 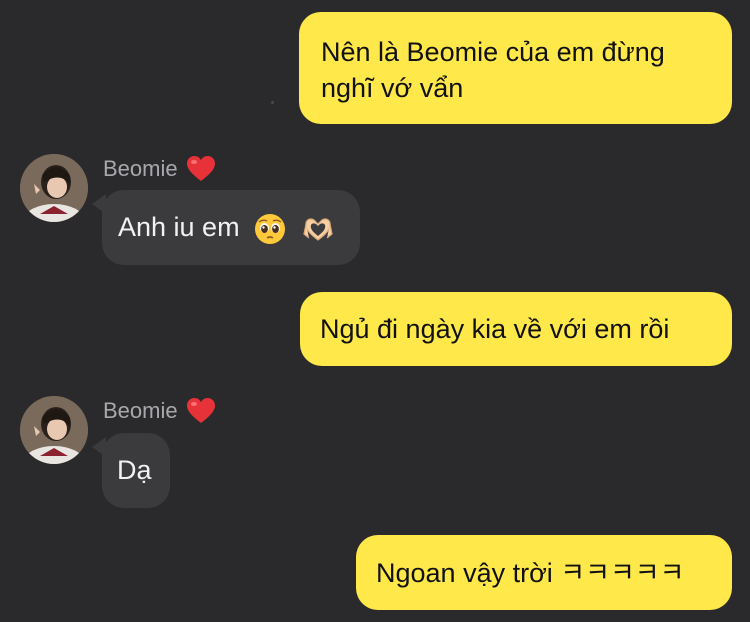 I want to click on message-text: Dạ, so click(x=134, y=470).